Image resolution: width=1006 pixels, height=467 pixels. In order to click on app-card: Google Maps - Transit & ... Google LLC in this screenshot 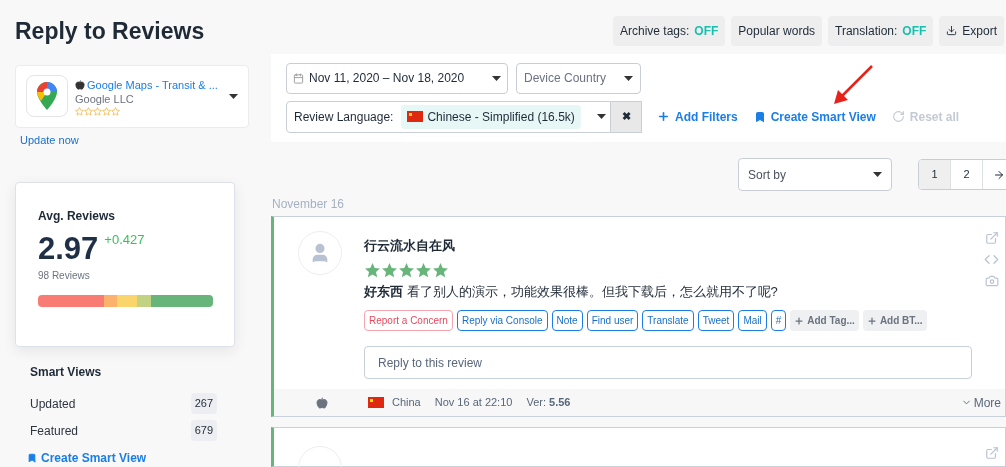, I will do `click(132, 96)`.